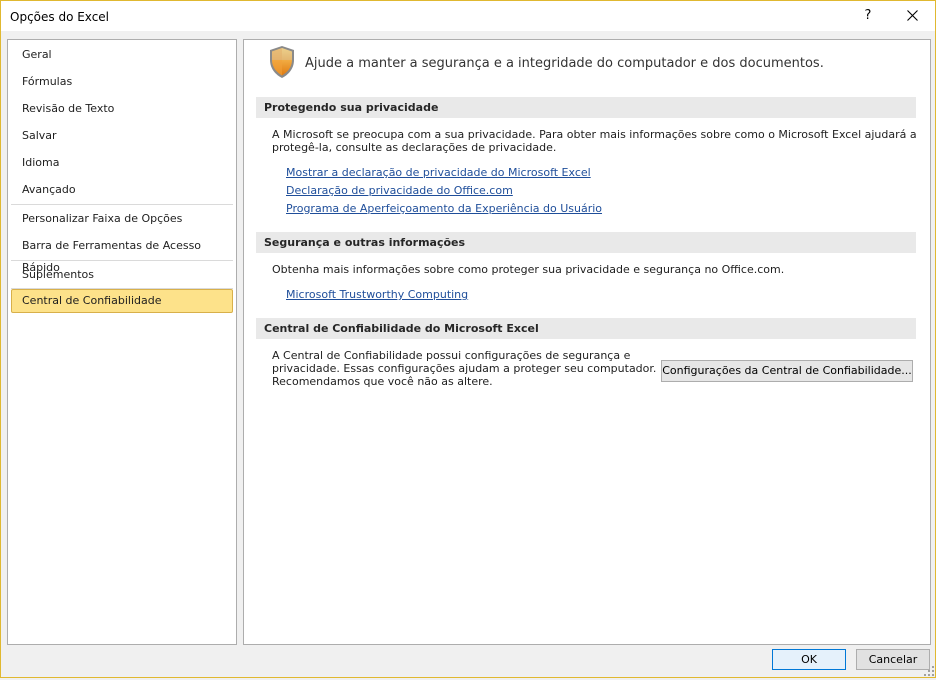 Image resolution: width=936 pixels, height=680 pixels. I want to click on section-header-security-info: Segurança e outras informações, so click(586, 242).